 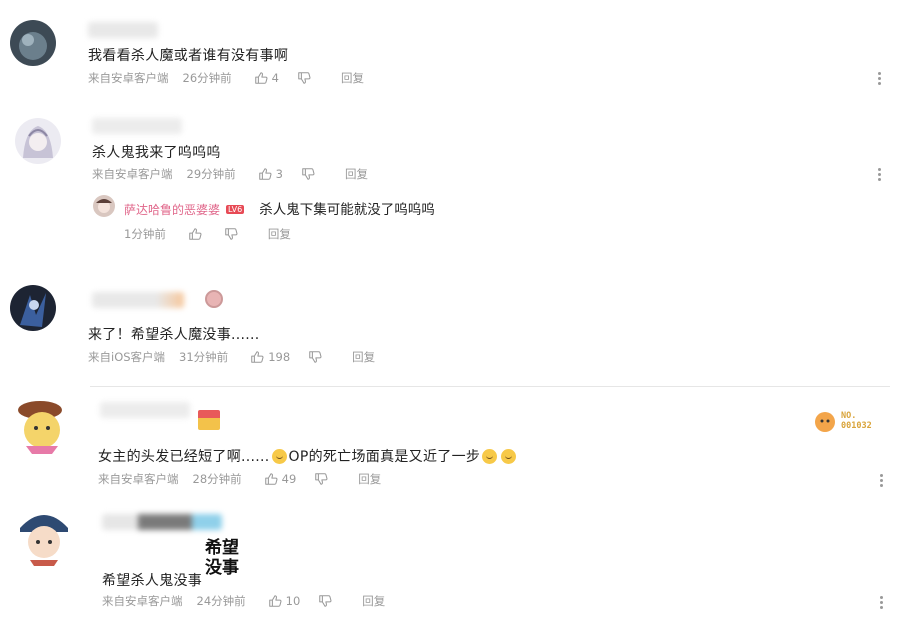 What do you see at coordinates (207, 234) in the screenshot?
I see `reply-meta: 1分钟前 回复` at bounding box center [207, 234].